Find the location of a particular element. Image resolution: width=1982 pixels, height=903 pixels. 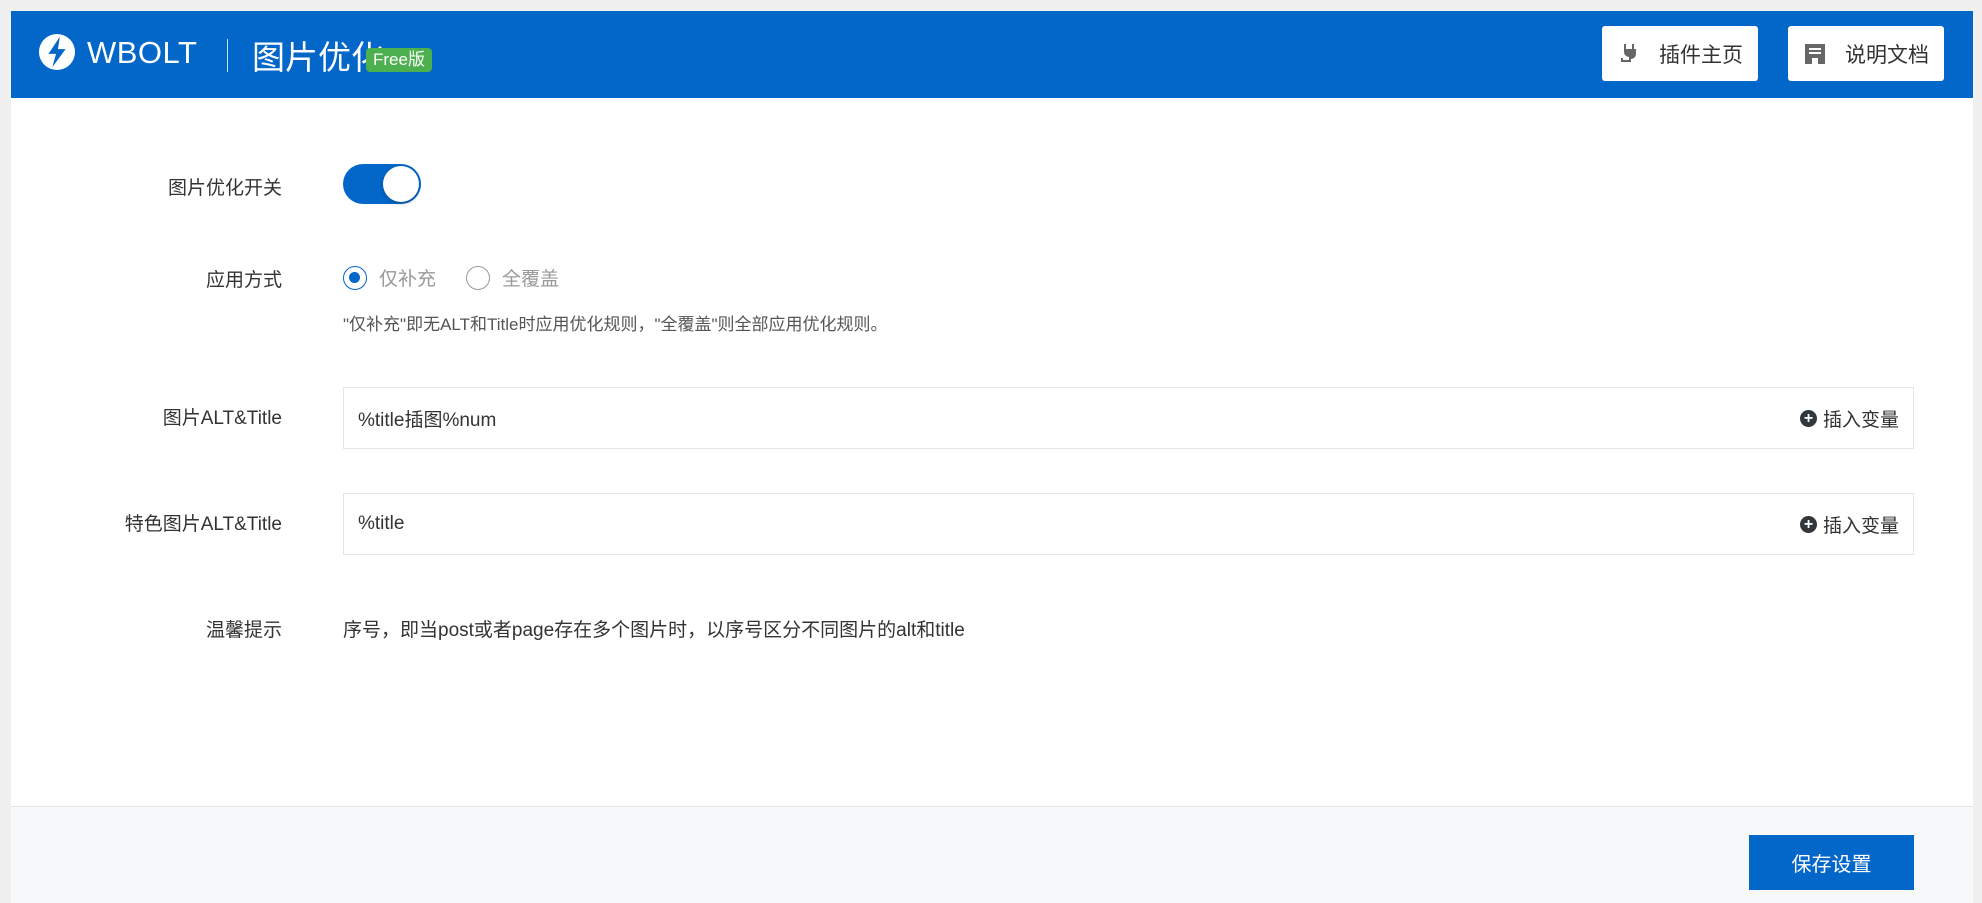

featured-label: 特色图片ALT&Title is located at coordinates (203, 524).